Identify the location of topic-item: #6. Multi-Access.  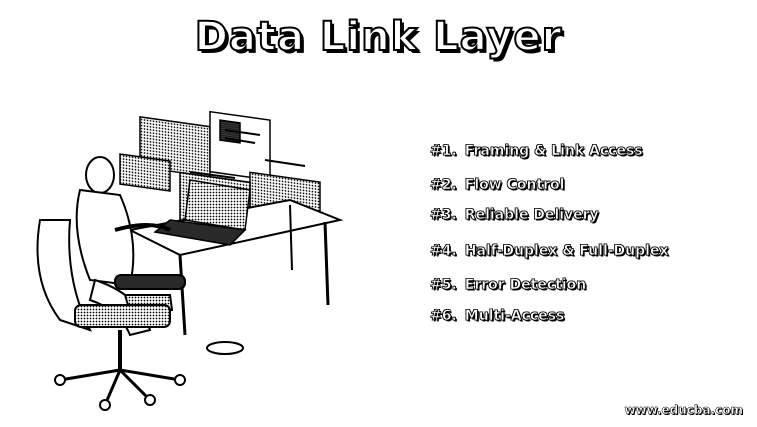
(497, 316).